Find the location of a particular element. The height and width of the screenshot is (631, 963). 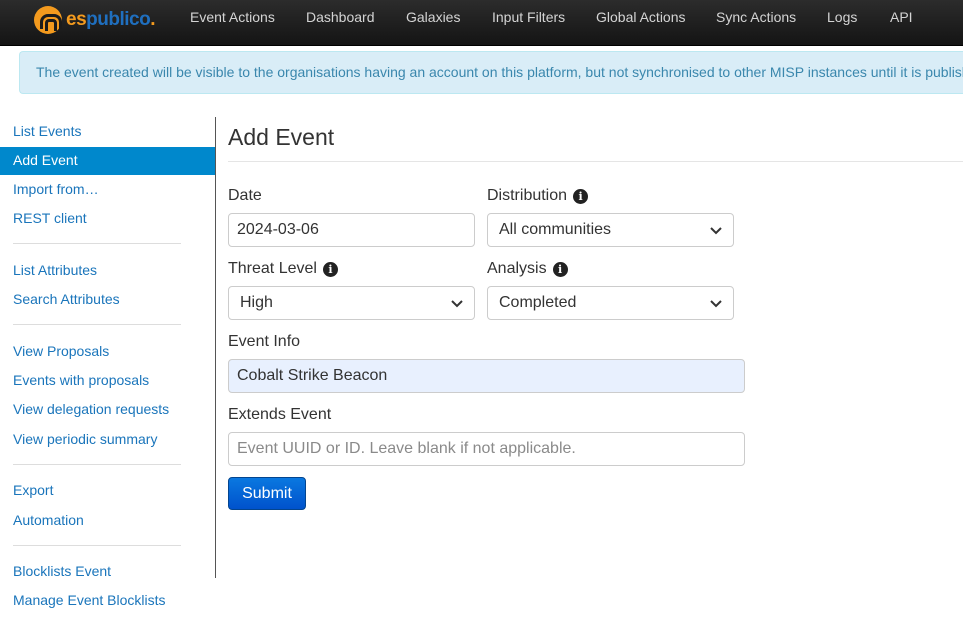

nav-input-filters: Input Filters is located at coordinates (528, 17).